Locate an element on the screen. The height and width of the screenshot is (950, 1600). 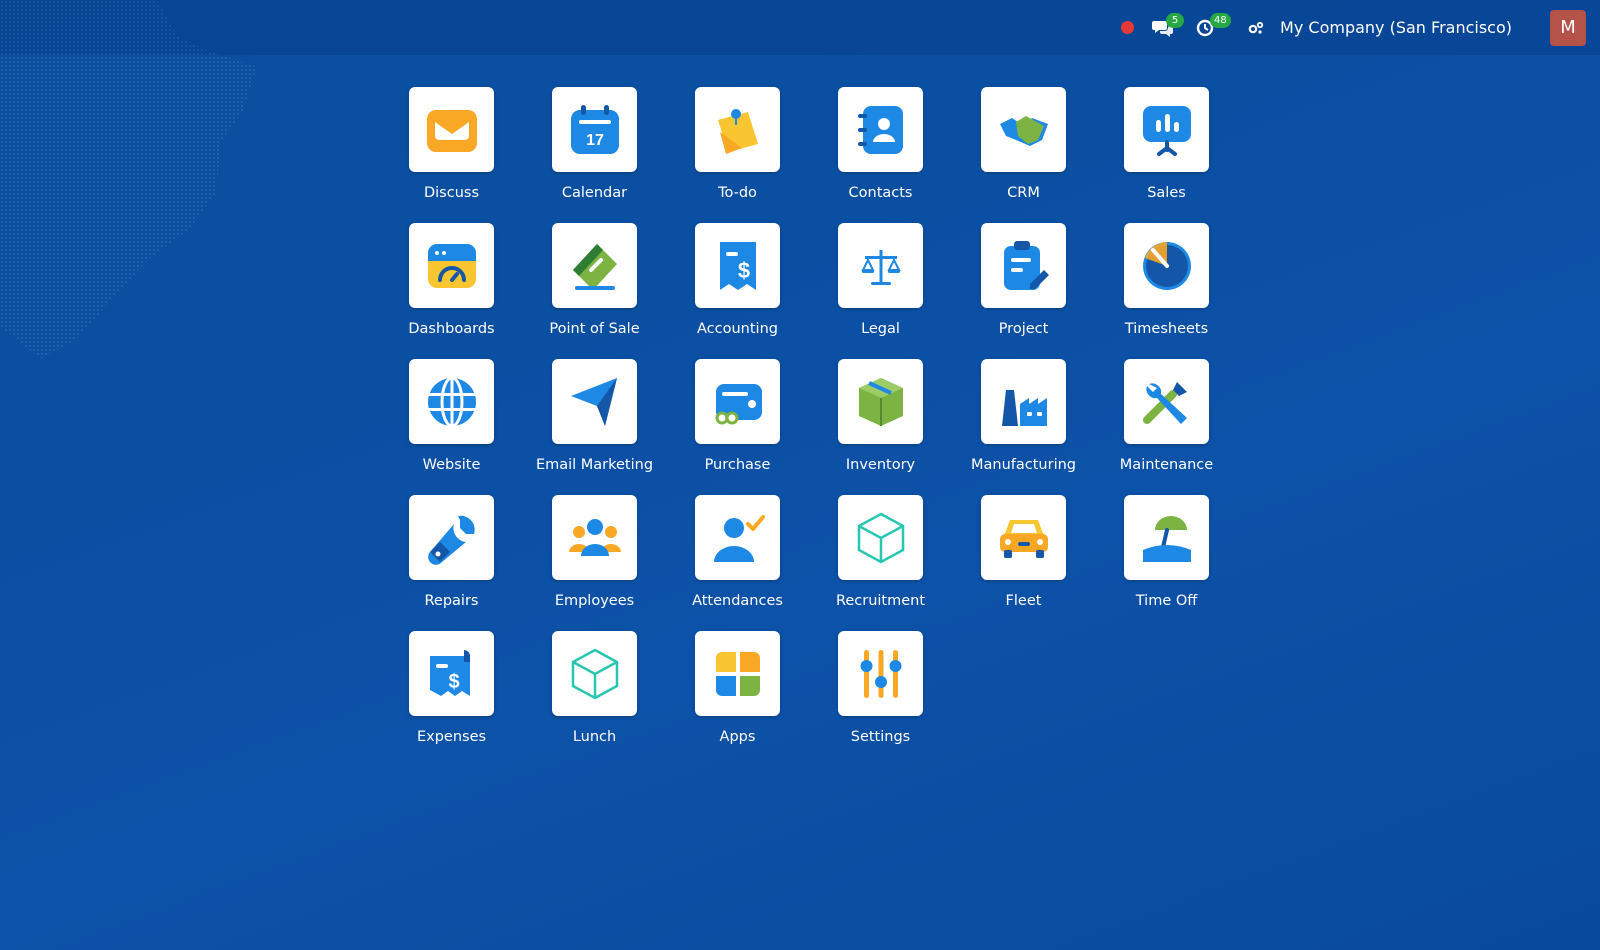
app-label: Settings is located at coordinates (880, 737).